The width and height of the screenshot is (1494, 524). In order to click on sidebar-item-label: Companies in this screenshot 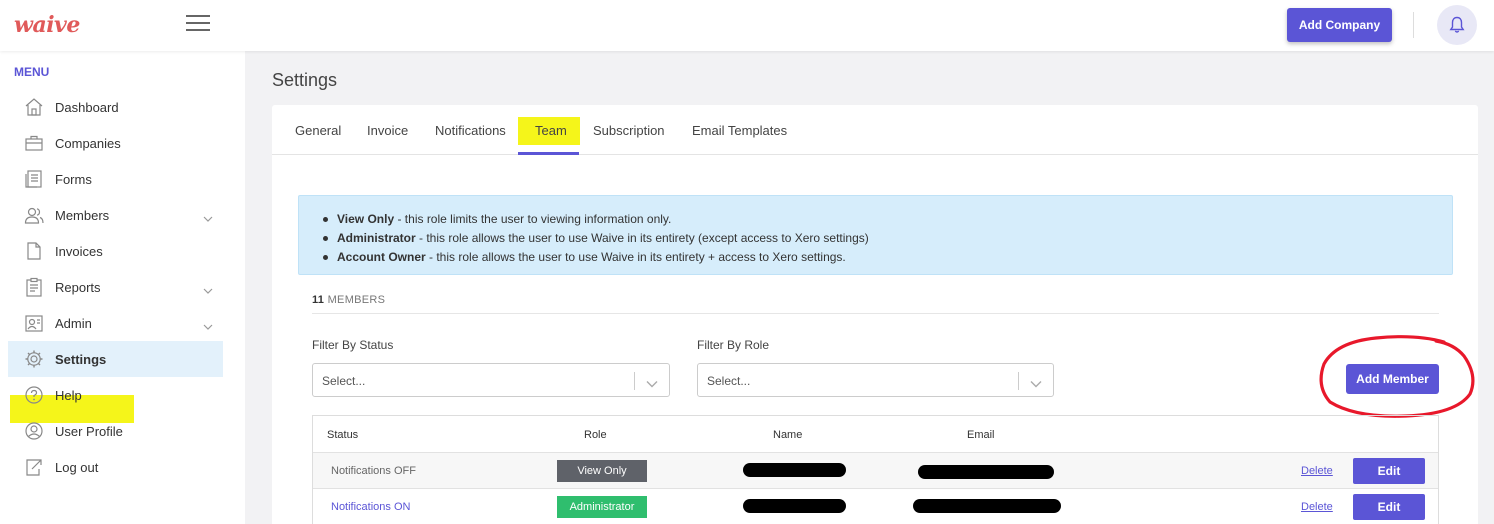, I will do `click(88, 143)`.